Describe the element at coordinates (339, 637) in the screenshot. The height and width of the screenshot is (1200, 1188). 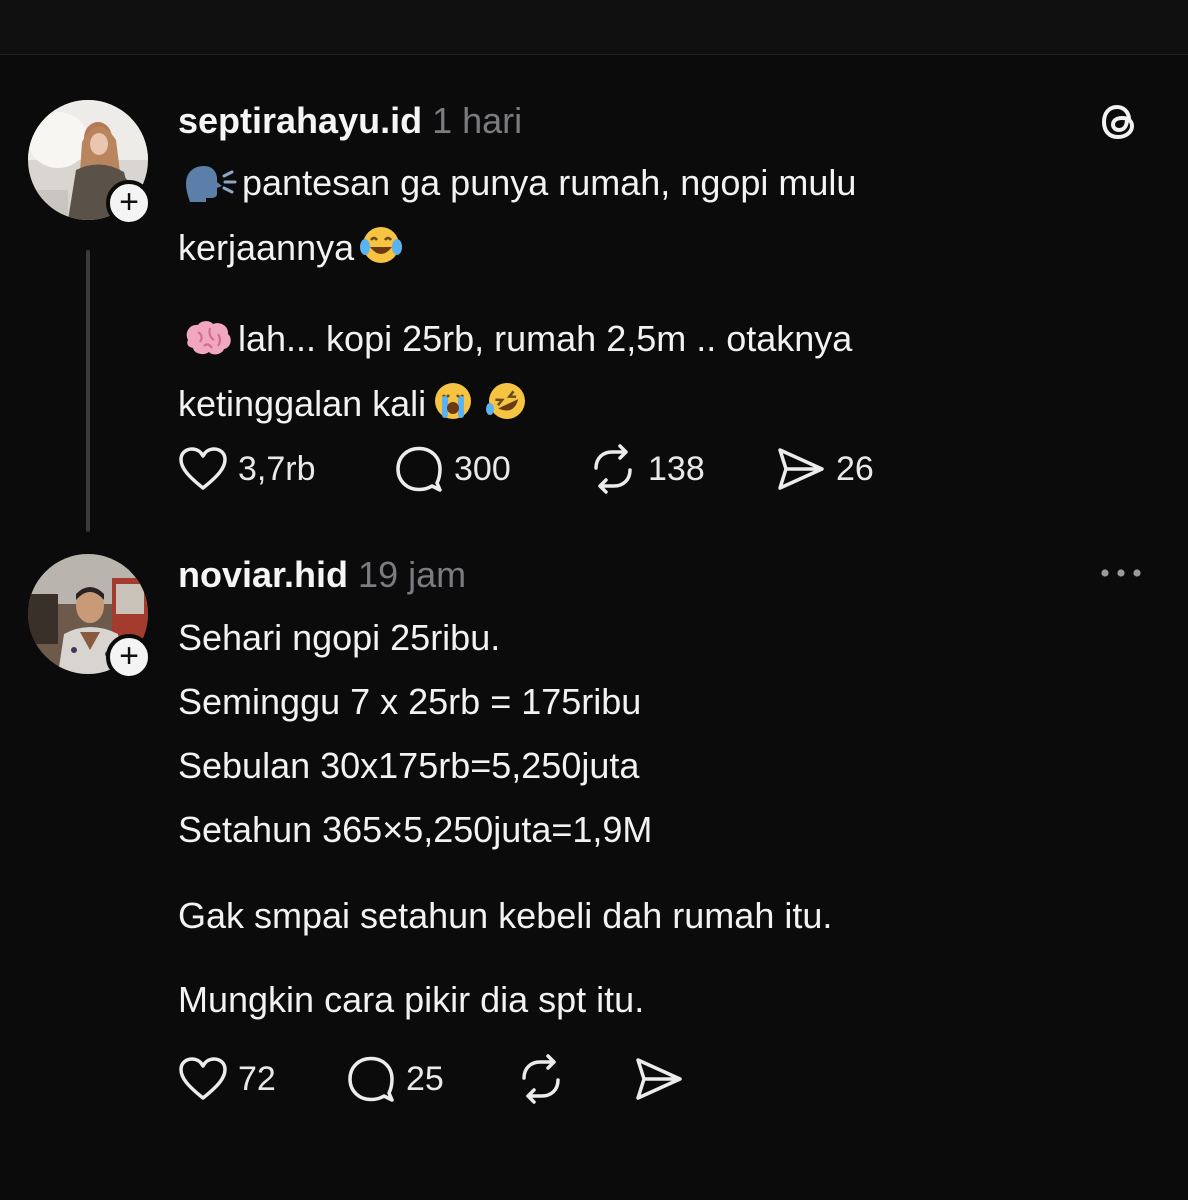
I see `post-line: Sehari ngopi 25ribu.` at that location.